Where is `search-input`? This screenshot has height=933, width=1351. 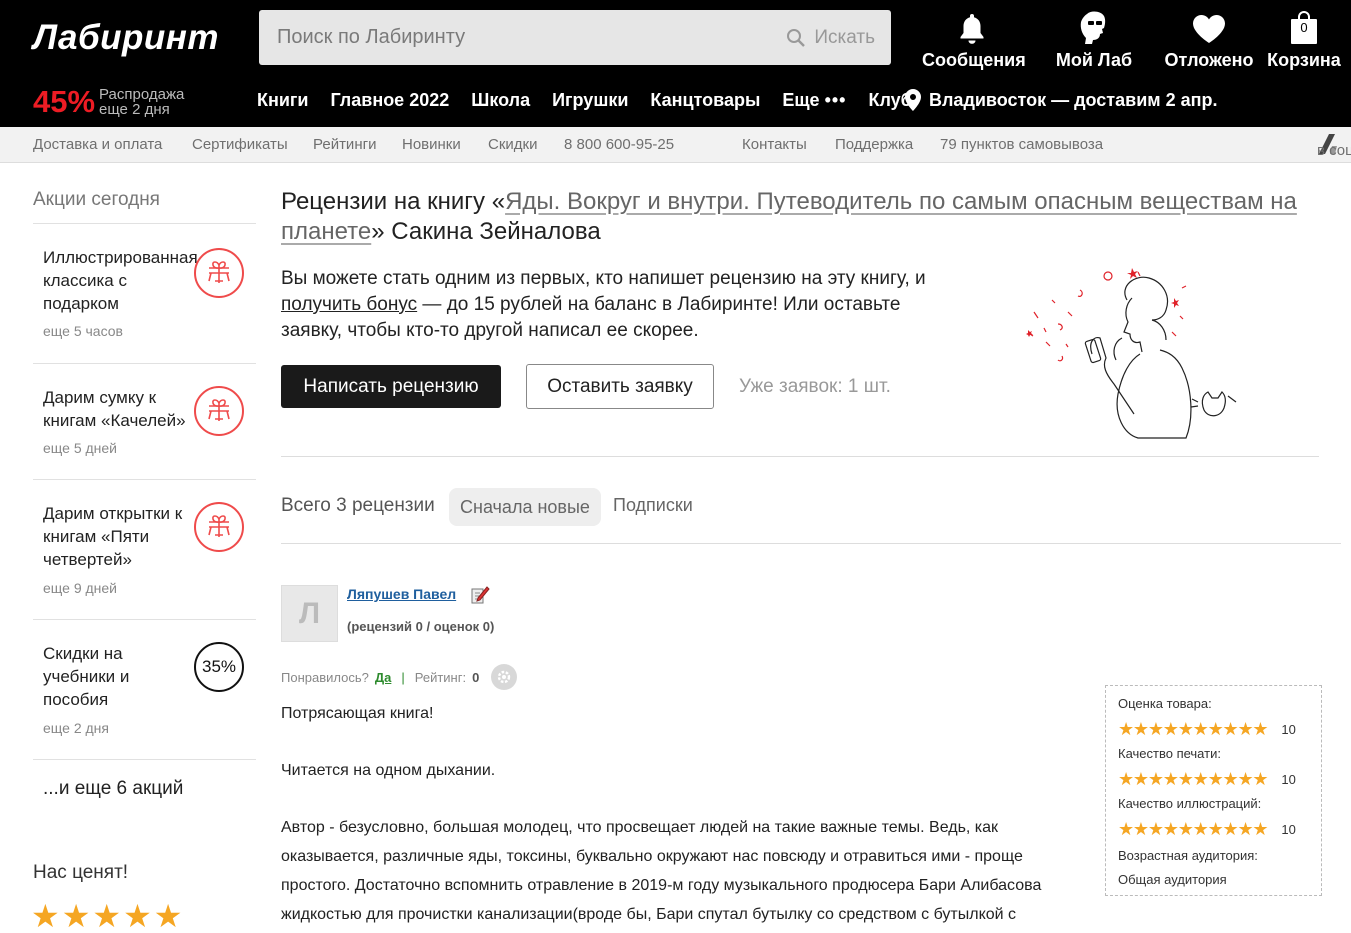
search-input is located at coordinates (517, 37).